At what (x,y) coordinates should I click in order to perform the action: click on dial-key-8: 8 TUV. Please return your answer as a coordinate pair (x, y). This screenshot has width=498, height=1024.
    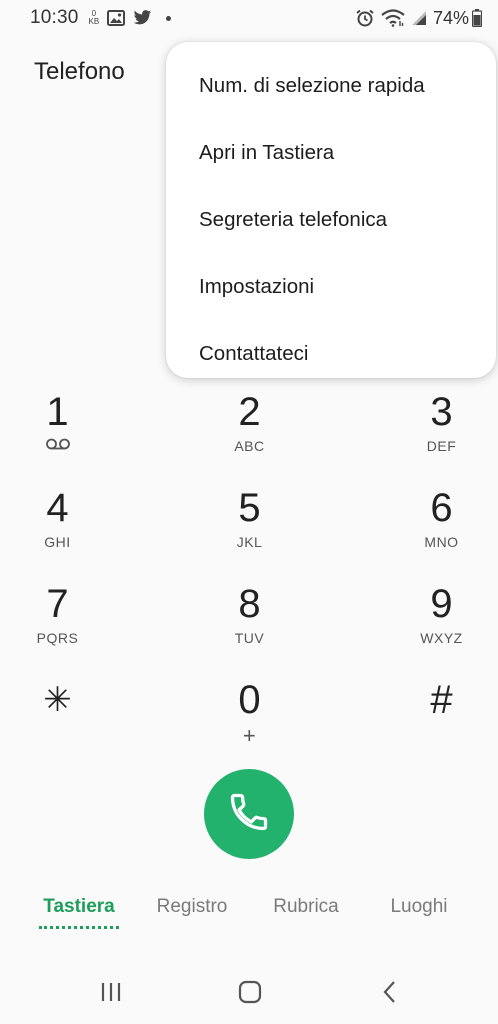
    Looking at the image, I should click on (249, 628).